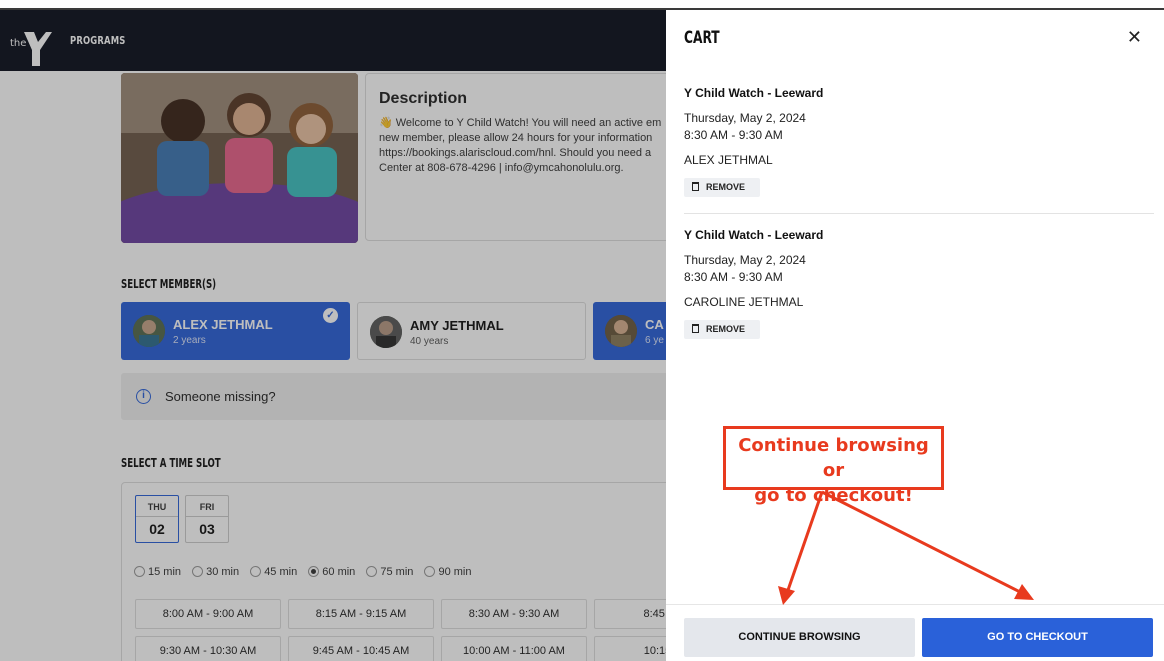 The height and width of the screenshot is (661, 1164). I want to click on annotation-callout: Continue browsing or go to checkout!, so click(833, 466).